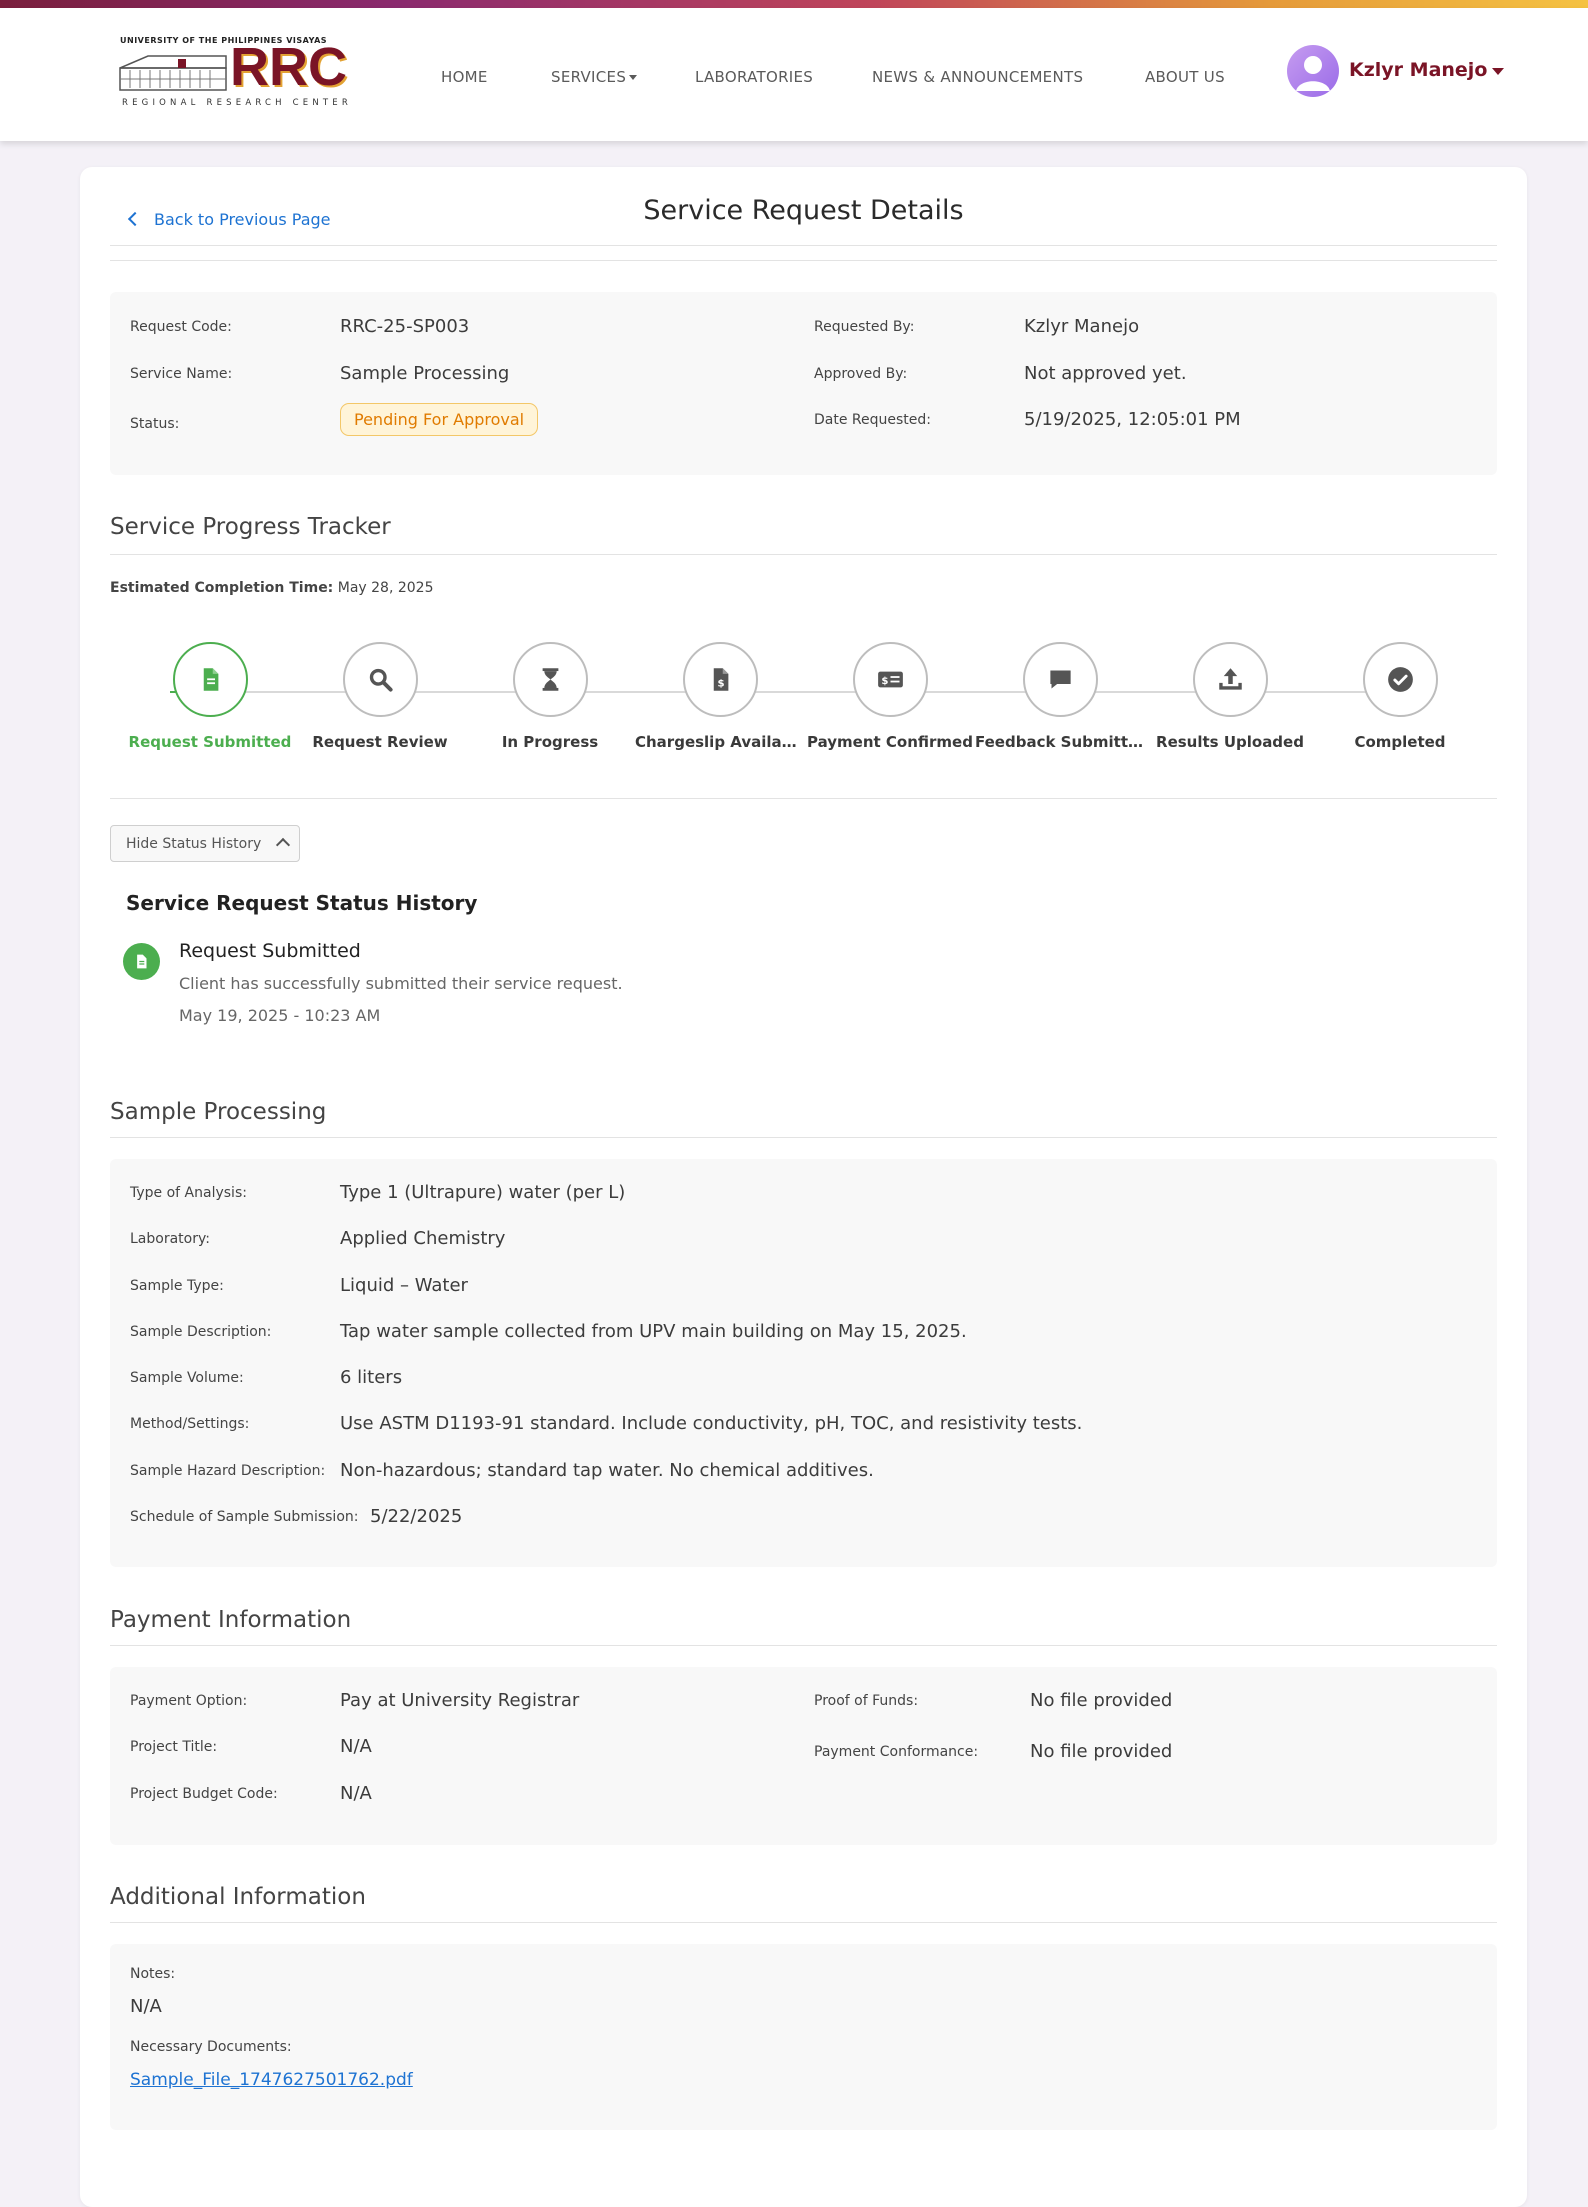 Image resolution: width=1588 pixels, height=2207 pixels. What do you see at coordinates (250, 527) in the screenshot?
I see `tracker-title: Service Progress Tracker` at bounding box center [250, 527].